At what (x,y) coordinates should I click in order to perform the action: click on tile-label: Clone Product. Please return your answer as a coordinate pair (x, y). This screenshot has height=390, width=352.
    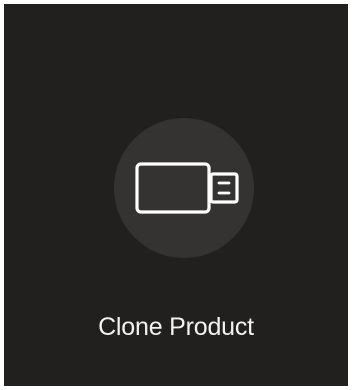
    Looking at the image, I should click on (176, 327).